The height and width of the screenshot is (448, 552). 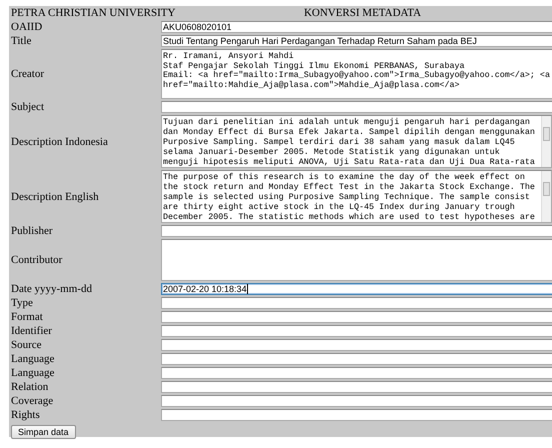 I want to click on field-label: Rights, so click(x=25, y=415).